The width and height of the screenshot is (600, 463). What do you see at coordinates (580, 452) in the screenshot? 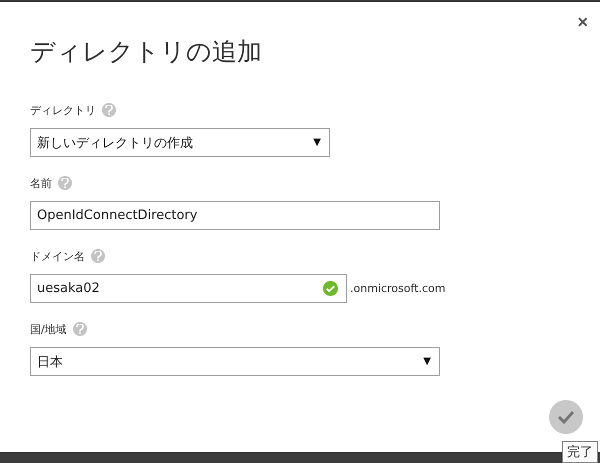
I see `tooltip: 完了` at bounding box center [580, 452].